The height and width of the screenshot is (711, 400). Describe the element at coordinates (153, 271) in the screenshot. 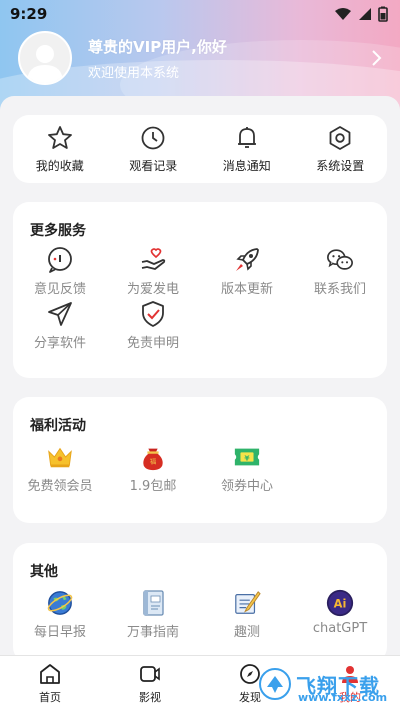

I see `service-donate: 为爱发电` at that location.